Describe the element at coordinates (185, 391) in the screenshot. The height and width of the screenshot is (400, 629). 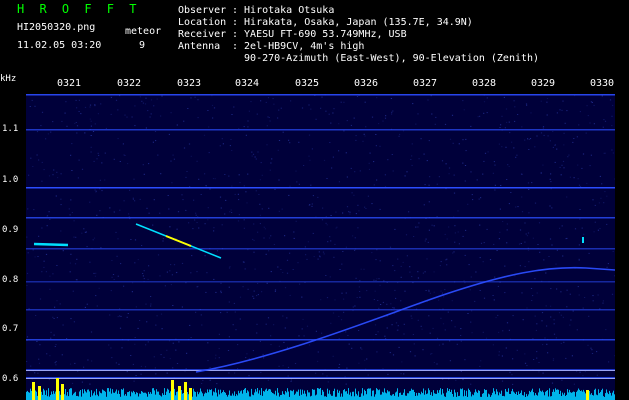
I see `noise-burst` at that location.